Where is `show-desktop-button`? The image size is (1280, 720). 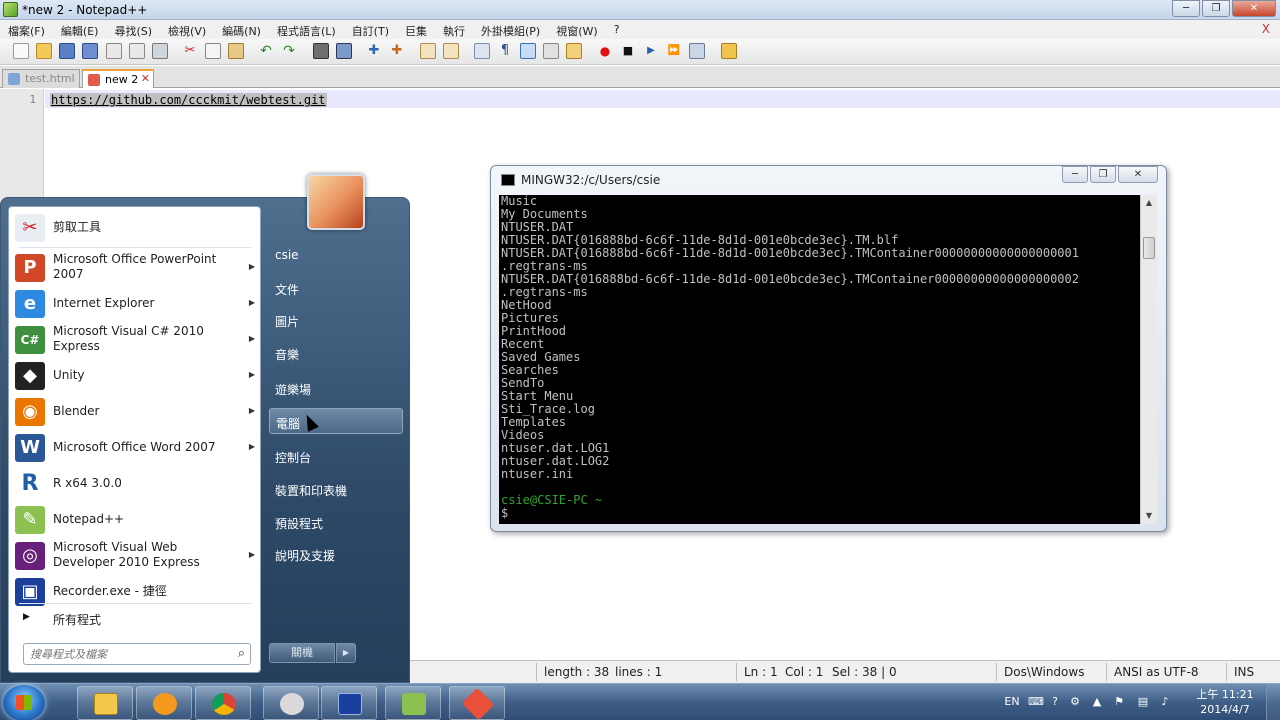 show-desktop-button is located at coordinates (1273, 702).